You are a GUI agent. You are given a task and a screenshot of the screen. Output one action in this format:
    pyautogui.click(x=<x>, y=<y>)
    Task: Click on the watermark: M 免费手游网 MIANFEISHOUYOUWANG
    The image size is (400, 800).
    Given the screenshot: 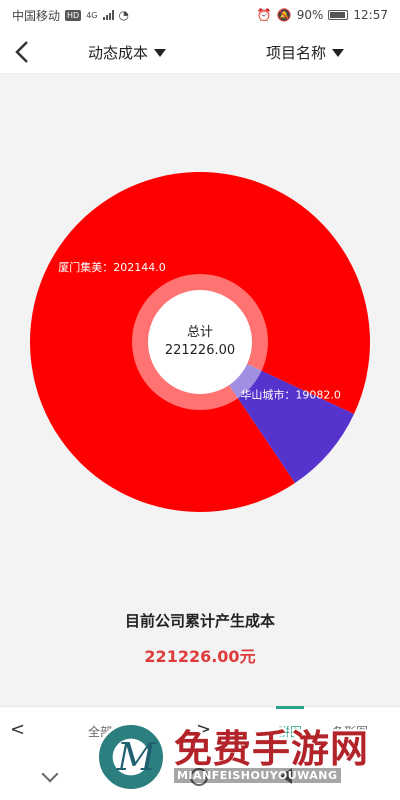 What is the action you would take?
    pyautogui.click(x=246, y=756)
    